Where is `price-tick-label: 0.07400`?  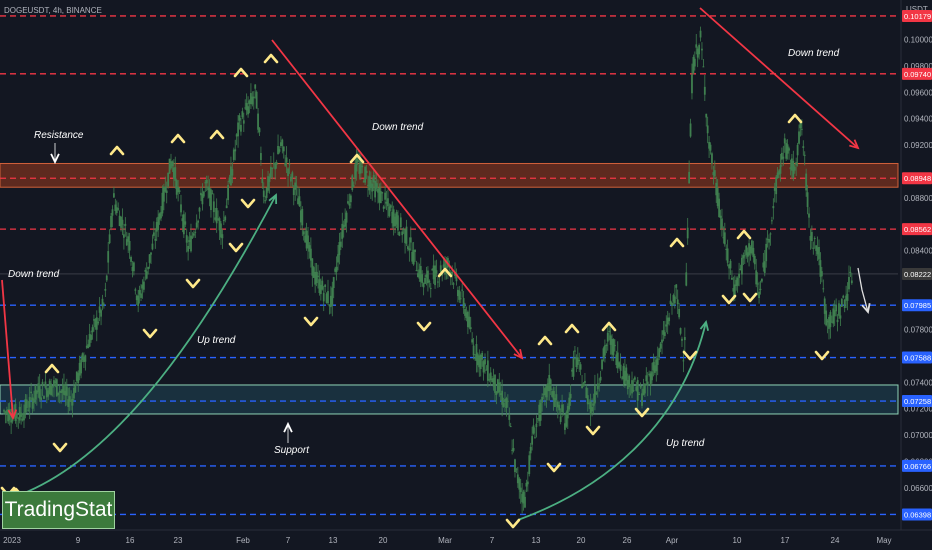
price-tick-label: 0.07400 is located at coordinates (918, 382).